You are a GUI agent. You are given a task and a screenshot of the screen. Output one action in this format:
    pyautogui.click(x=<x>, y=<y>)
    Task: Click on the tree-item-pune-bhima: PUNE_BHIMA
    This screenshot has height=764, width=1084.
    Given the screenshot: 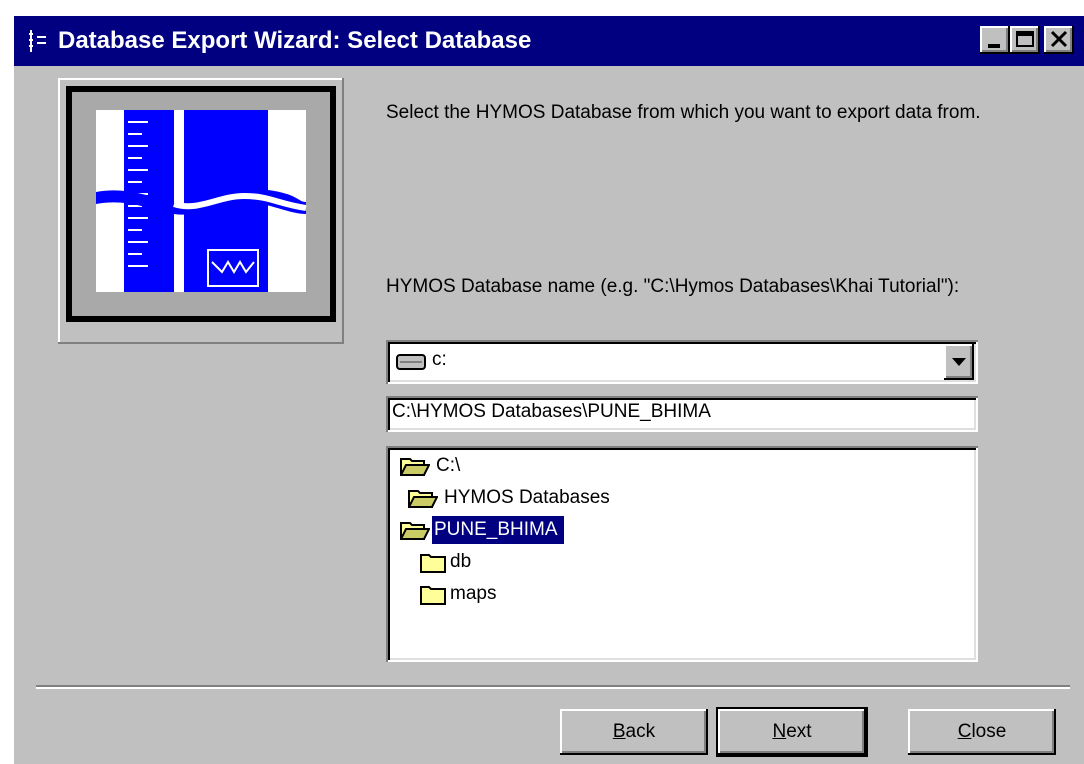 What is the action you would take?
    pyautogui.click(x=684, y=530)
    